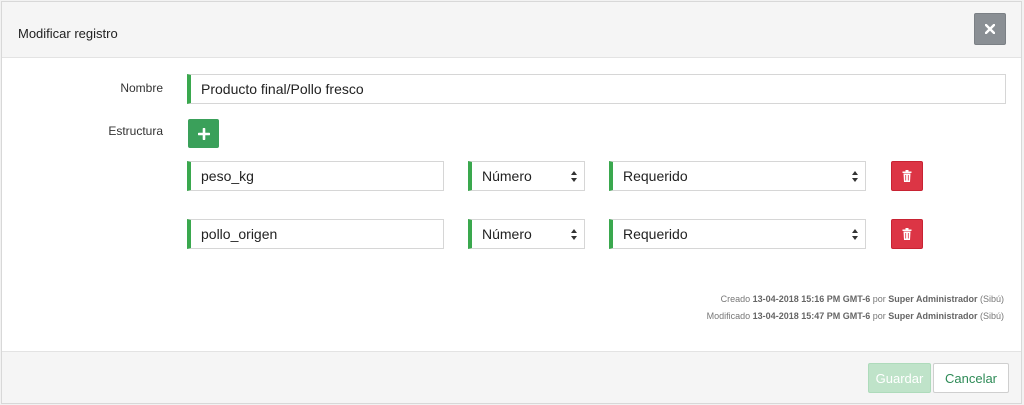  Describe the element at coordinates (971, 378) in the screenshot. I see `cancel-button: Cancelar` at that location.